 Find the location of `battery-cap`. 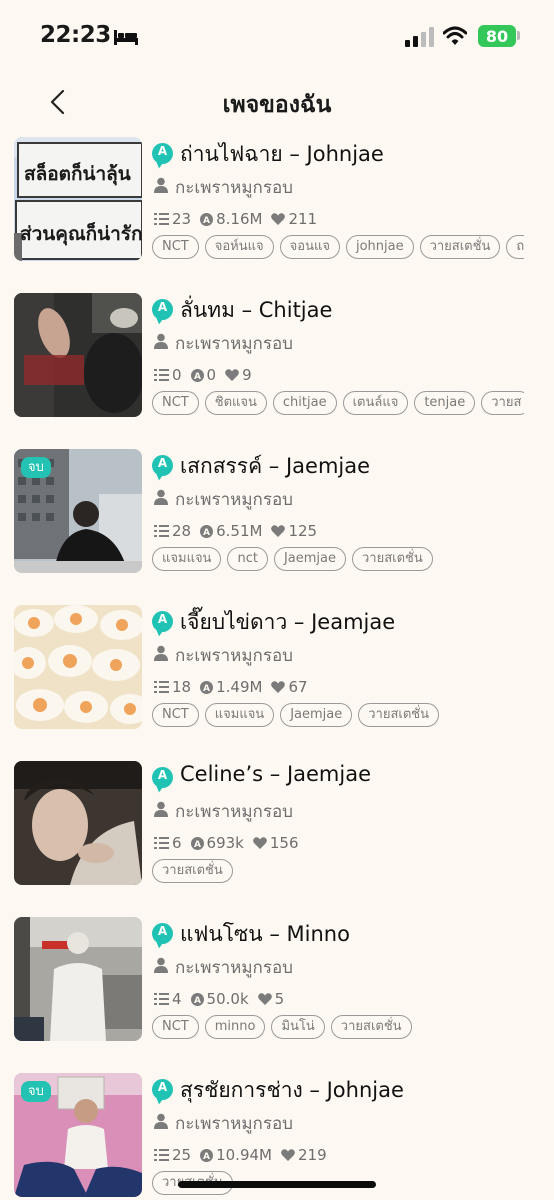

battery-cap is located at coordinates (518, 35).